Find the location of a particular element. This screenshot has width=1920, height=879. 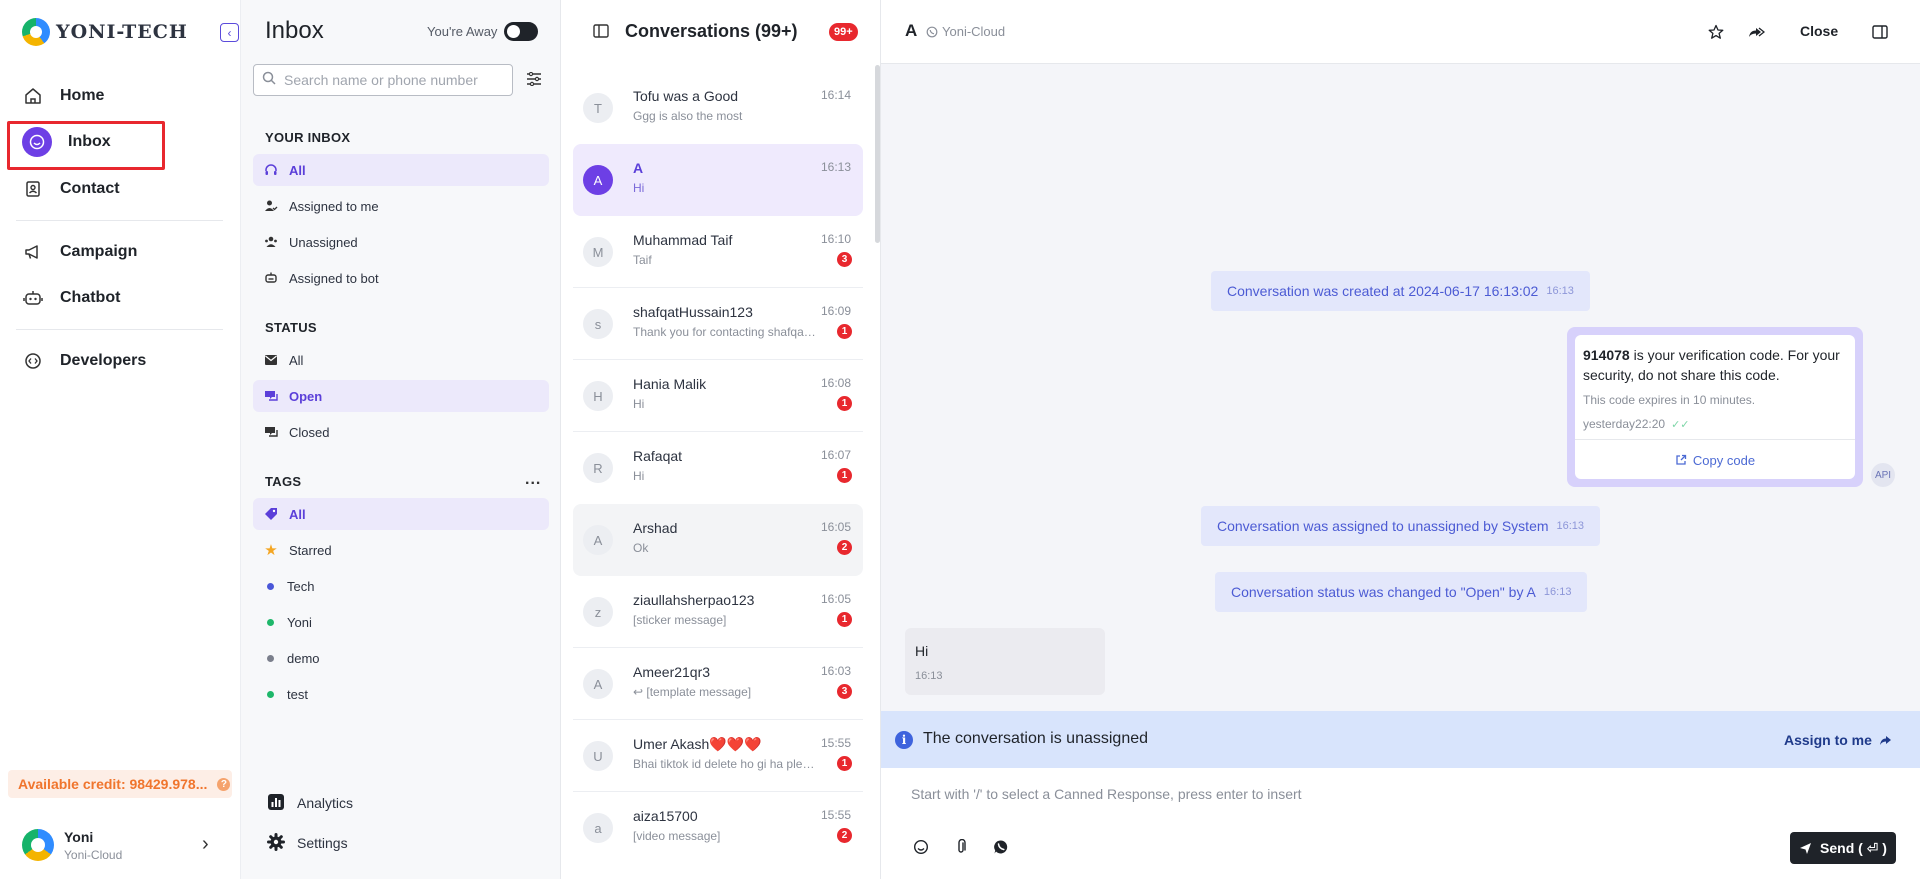

toggle-details-button is located at coordinates (1880, 32).